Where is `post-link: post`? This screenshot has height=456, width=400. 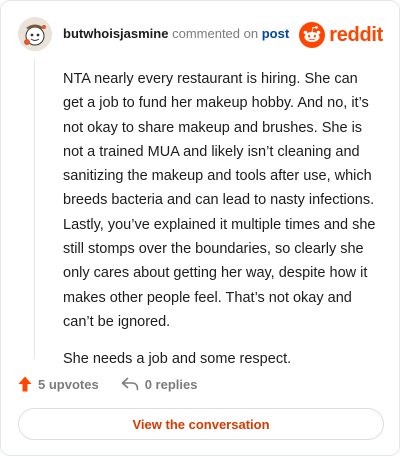
post-link: post is located at coordinates (275, 33).